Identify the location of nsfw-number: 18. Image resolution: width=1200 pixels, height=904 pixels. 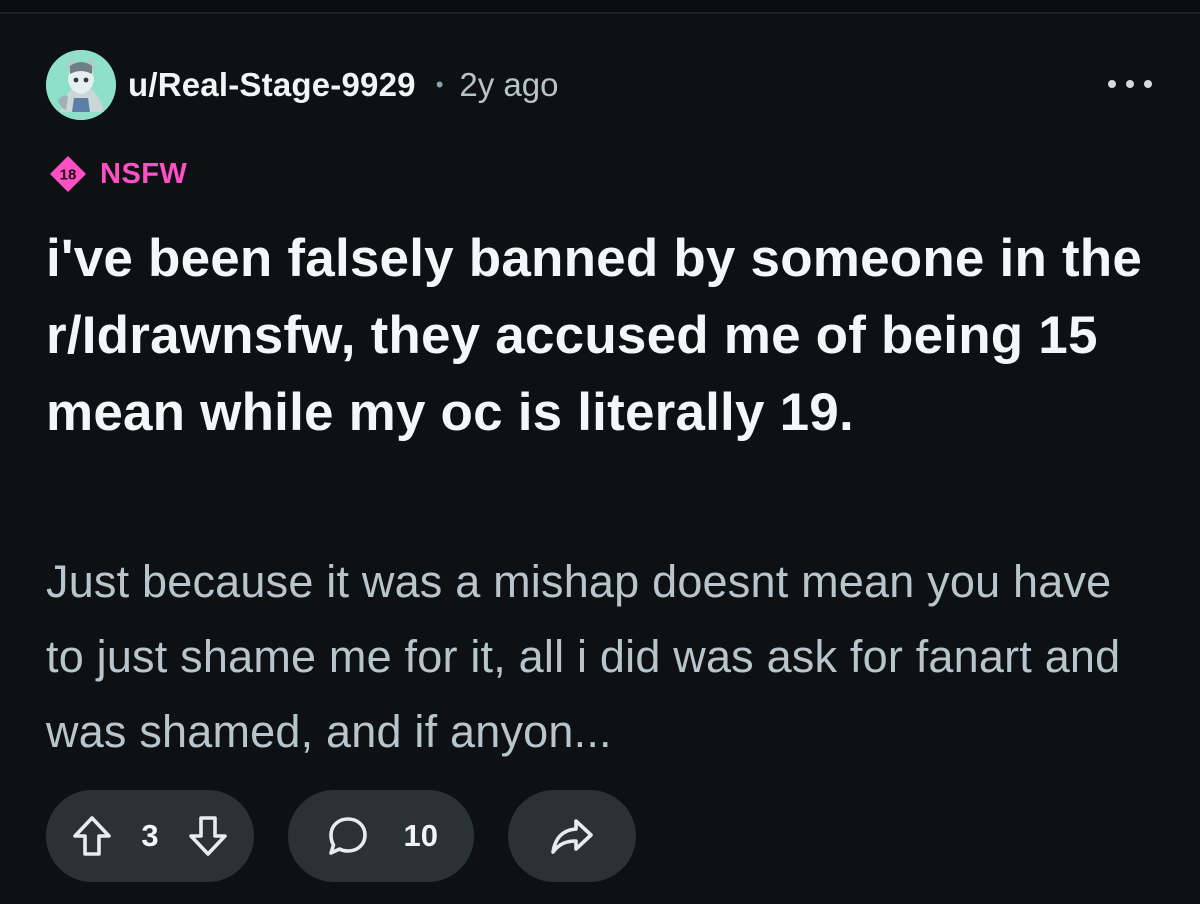
(68, 175).